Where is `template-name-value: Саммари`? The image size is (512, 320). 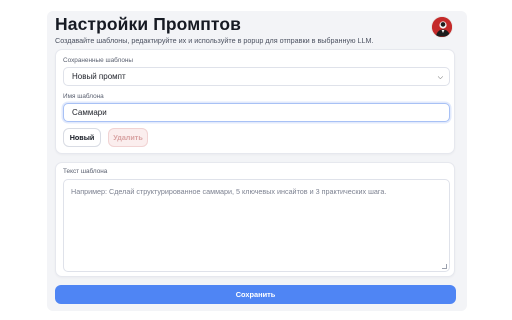
template-name-value: Саммари is located at coordinates (89, 112).